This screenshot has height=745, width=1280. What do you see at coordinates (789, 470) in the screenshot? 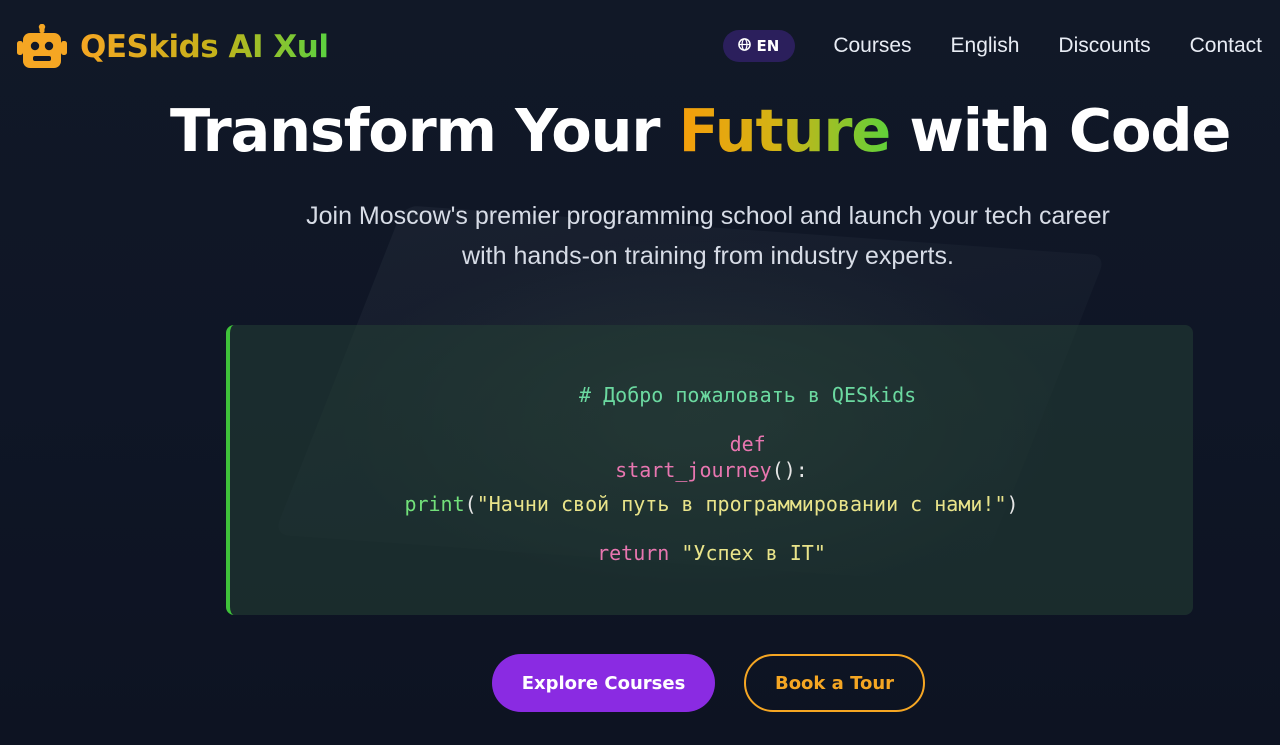
I see `code-function-suffix: ():` at bounding box center [789, 470].